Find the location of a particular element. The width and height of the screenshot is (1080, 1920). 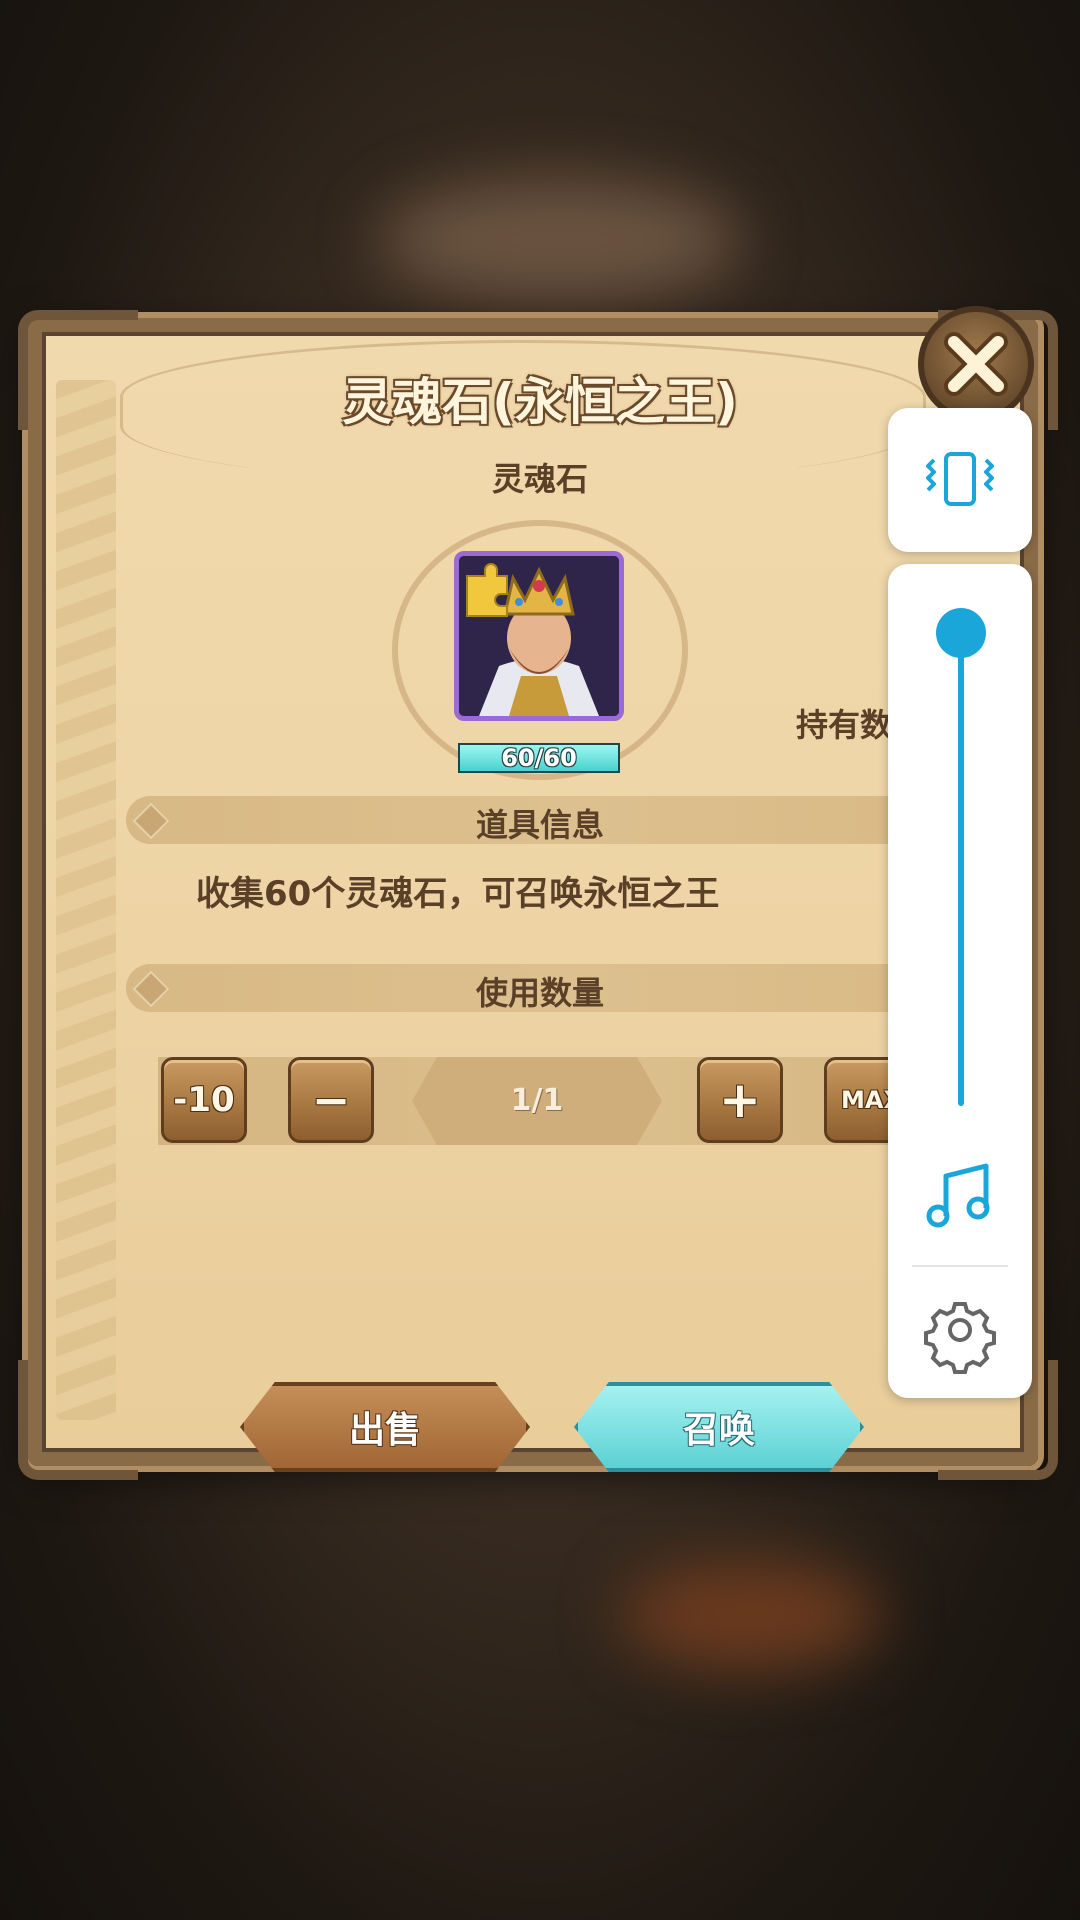

minus-ten-button: -10 is located at coordinates (204, 1100).